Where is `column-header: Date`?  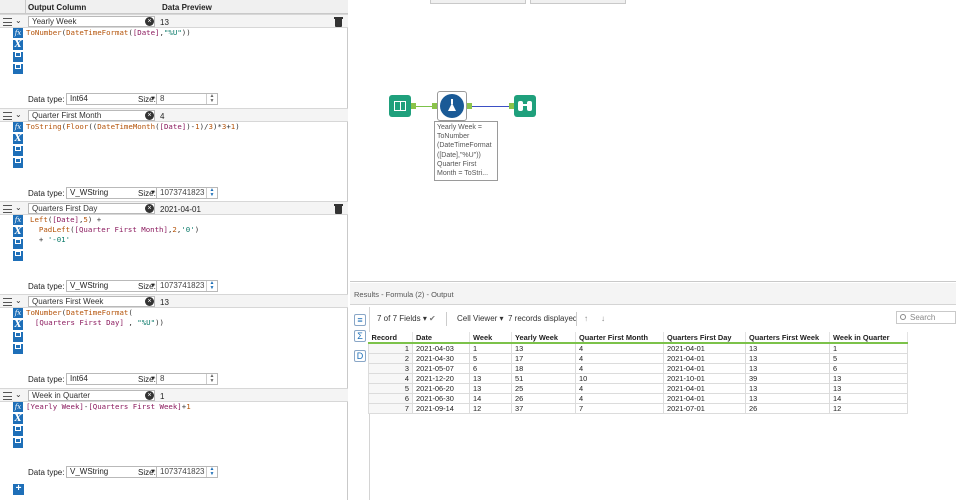 column-header: Date is located at coordinates (441, 338).